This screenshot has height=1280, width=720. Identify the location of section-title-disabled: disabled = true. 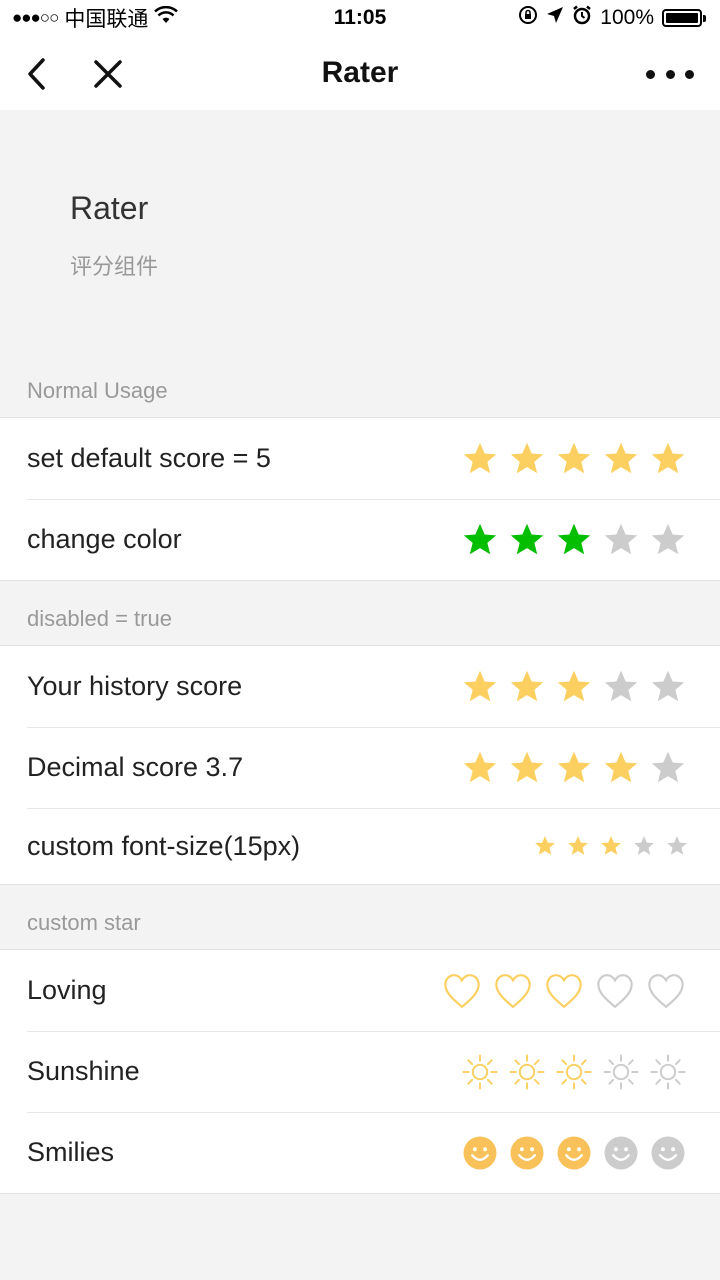
(99, 618).